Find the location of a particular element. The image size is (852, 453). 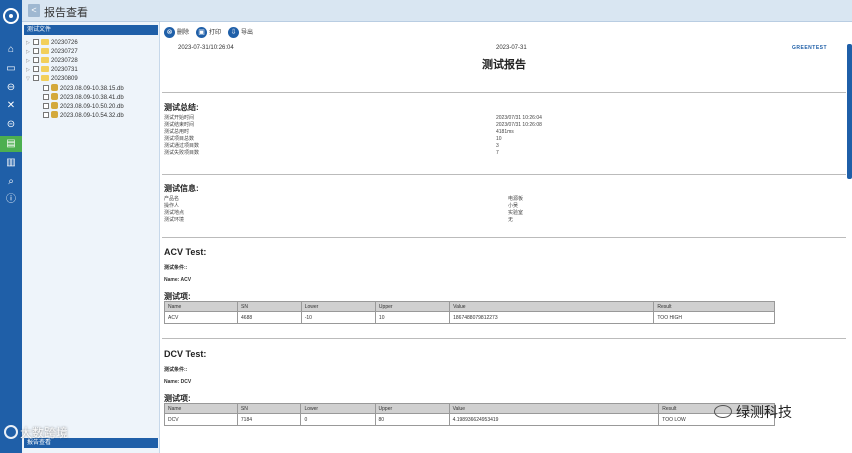

table-cell: -10 is located at coordinates (338, 317).